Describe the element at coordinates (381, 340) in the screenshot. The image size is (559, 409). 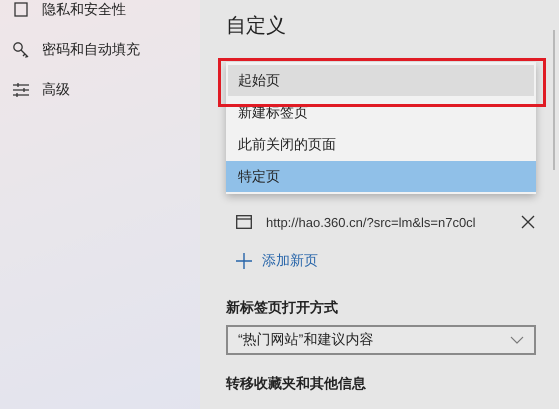
I see `select-field: “热门网站”和建议内容` at that location.